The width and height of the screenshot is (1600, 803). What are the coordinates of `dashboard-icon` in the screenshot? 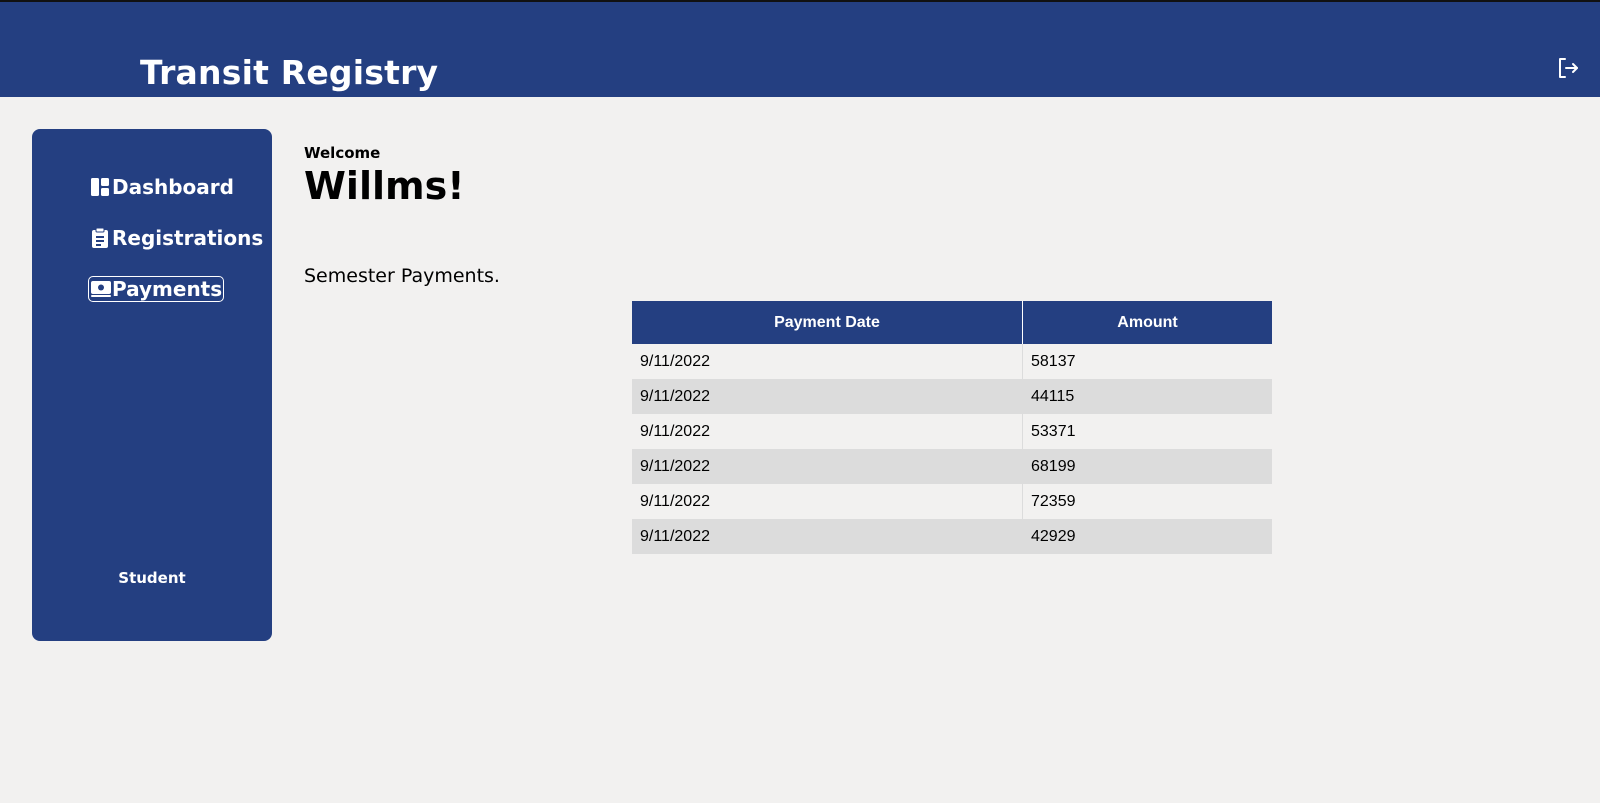 It's located at (100, 187).